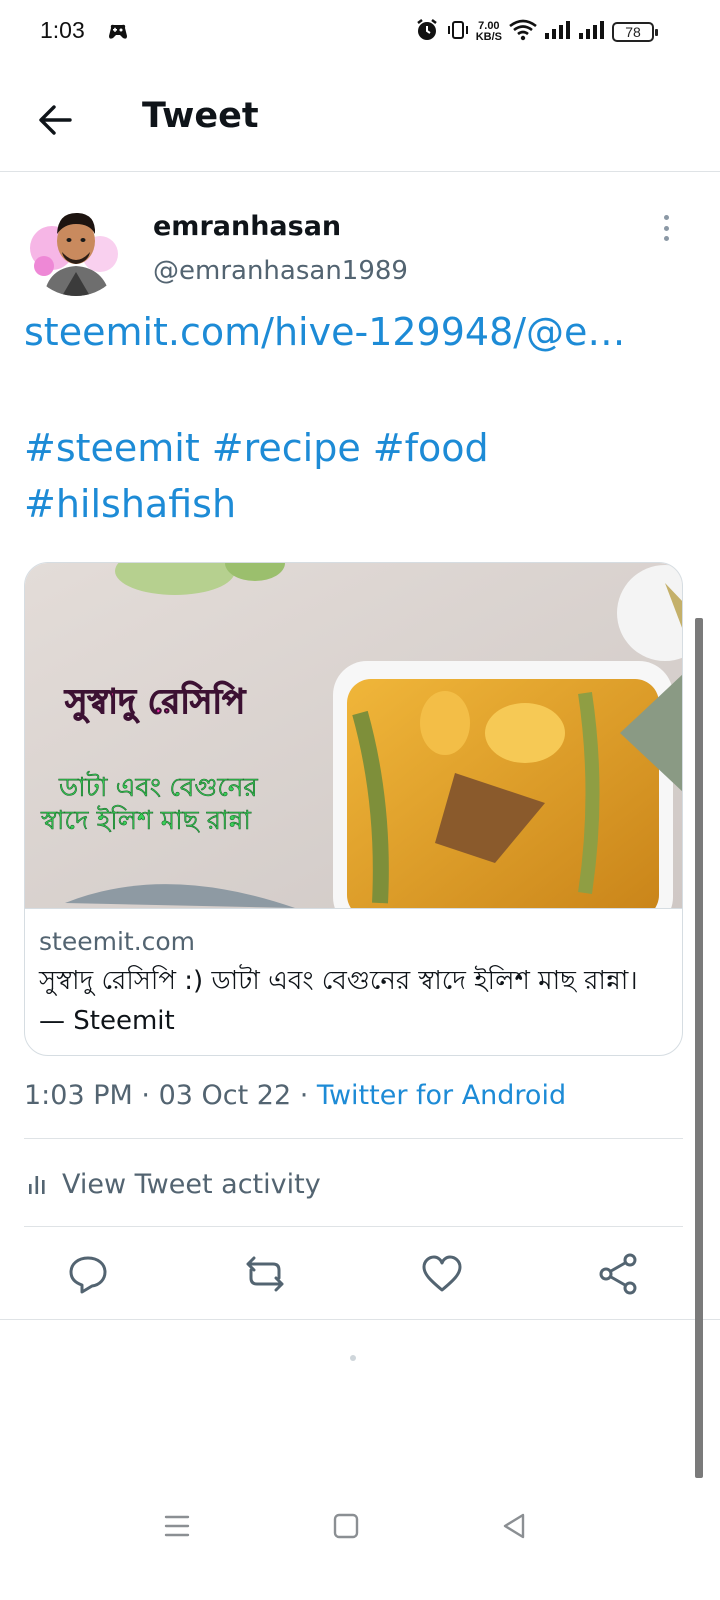 This screenshot has width=720, height=1600. Describe the element at coordinates (488, 37) in the screenshot. I see `network-speed-unit: KB/S` at that location.